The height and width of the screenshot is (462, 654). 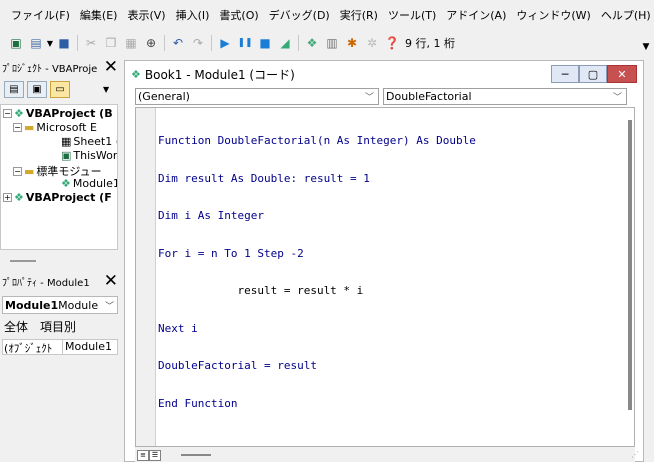 I want to click on code-combos: (General) ﹀ DoubleFactorial ﹀, so click(x=384, y=96).